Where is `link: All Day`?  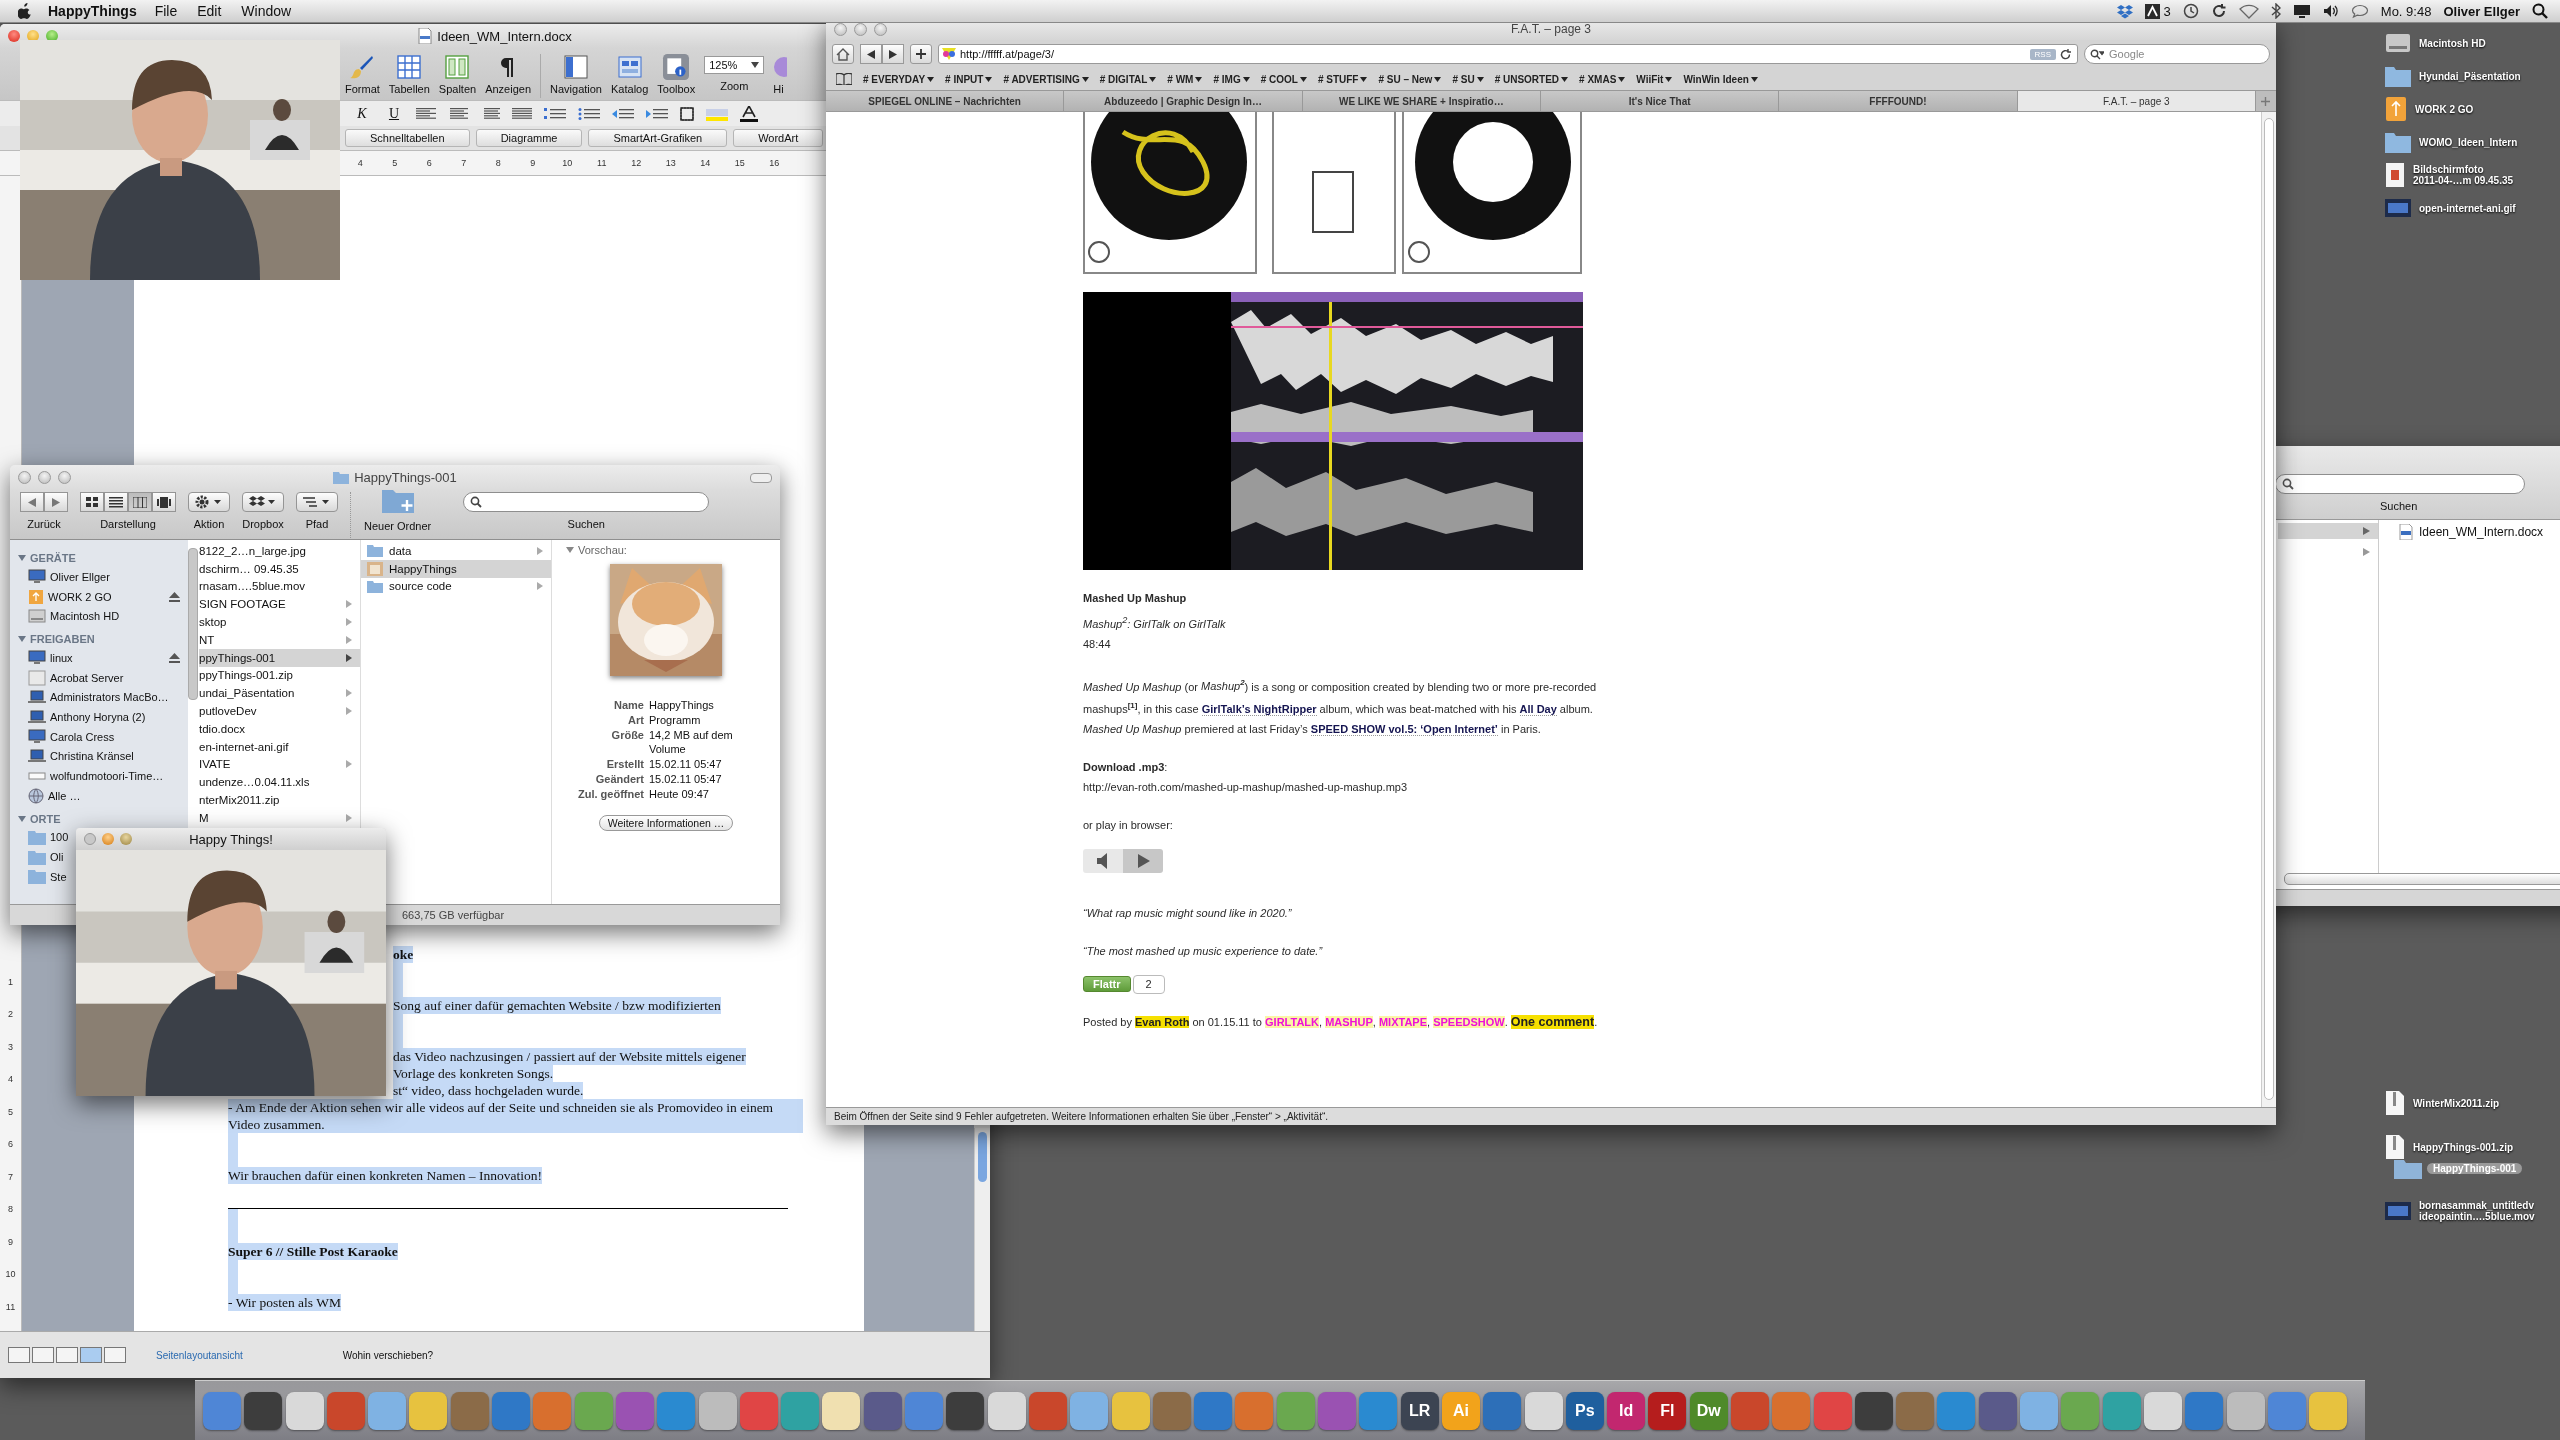
link: All Day is located at coordinates (1538, 709).